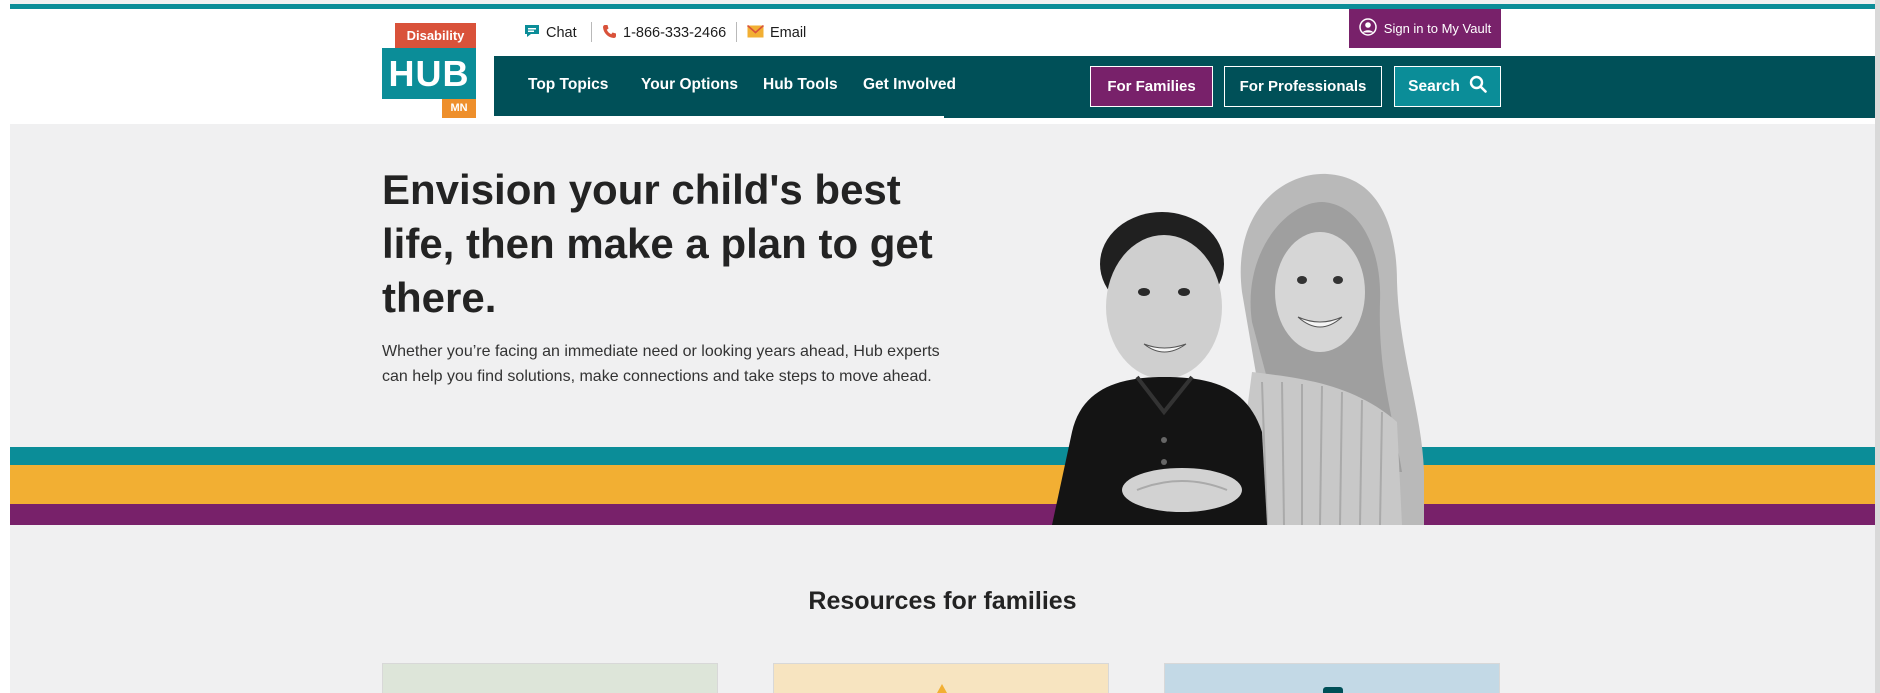 This screenshot has height=693, width=1880. What do you see at coordinates (561, 33) in the screenshot?
I see `chat-label: Chat` at bounding box center [561, 33].